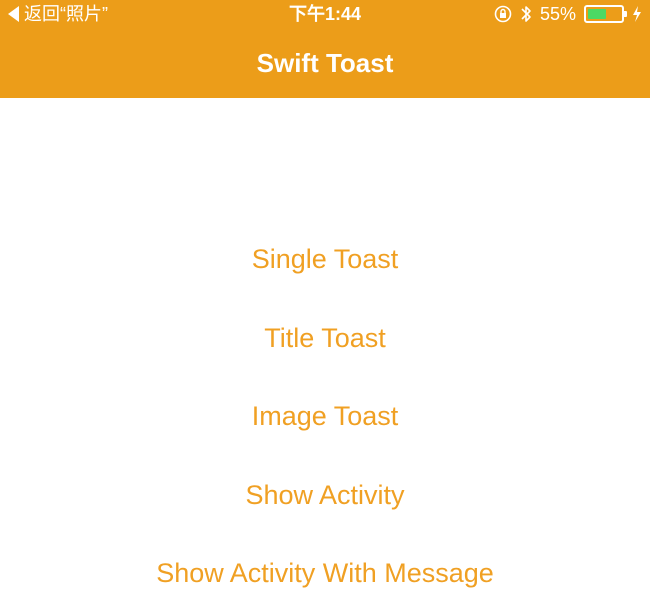 Image resolution: width=650 pixels, height=593 pixels. I want to click on show-activity-button: Show Activity, so click(325, 495).